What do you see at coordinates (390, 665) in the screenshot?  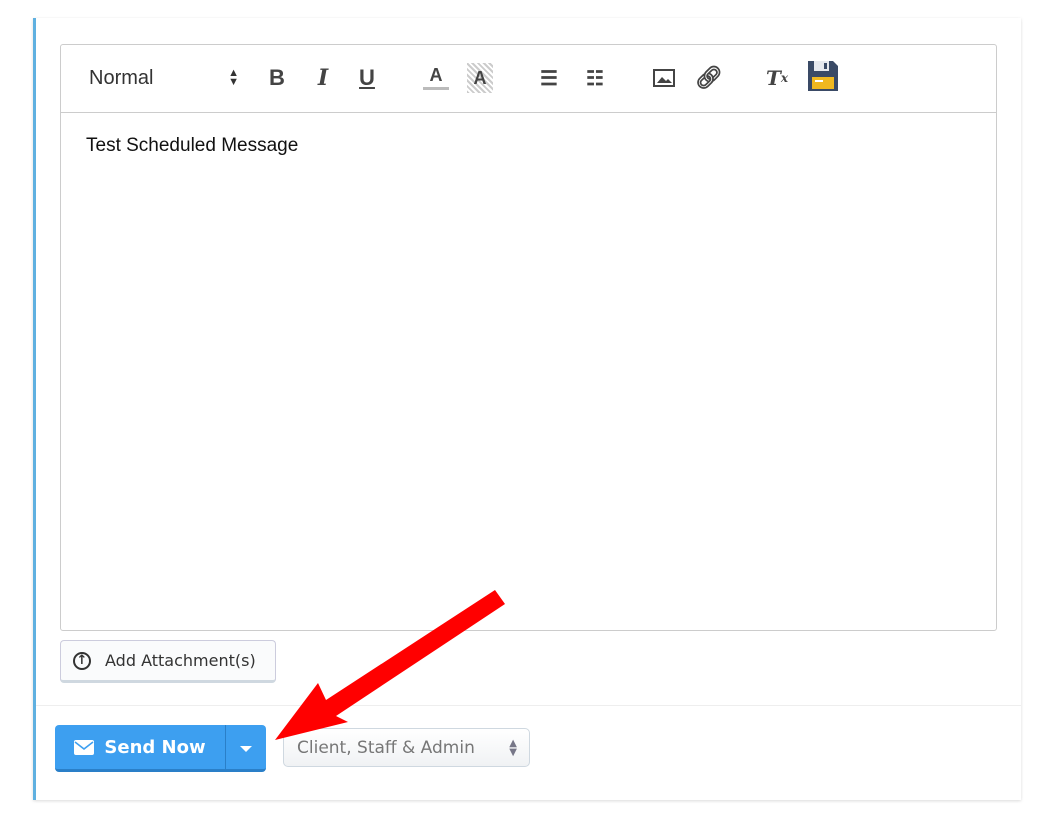 I see `red-arrow-annotation` at bounding box center [390, 665].